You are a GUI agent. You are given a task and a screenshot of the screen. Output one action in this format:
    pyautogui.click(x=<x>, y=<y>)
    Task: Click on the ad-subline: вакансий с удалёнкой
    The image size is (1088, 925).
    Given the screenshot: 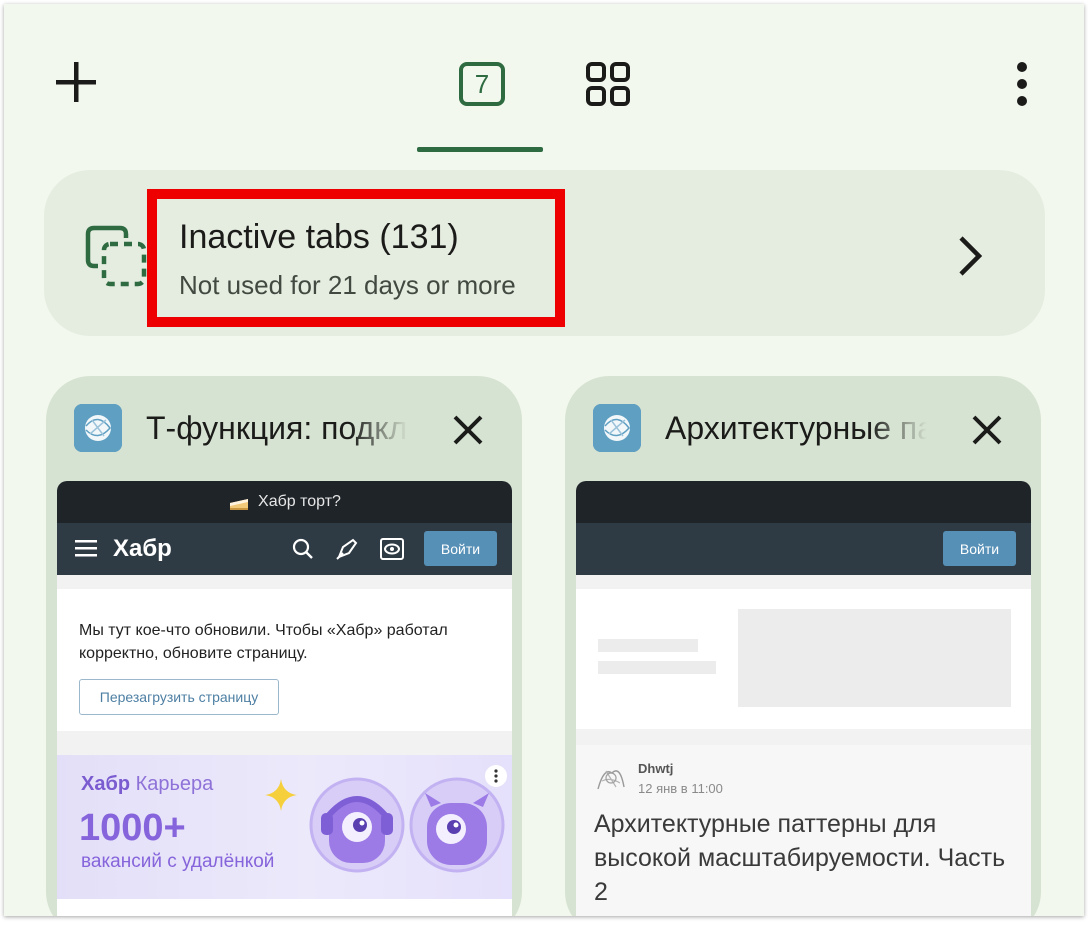 What is the action you would take?
    pyautogui.click(x=178, y=861)
    